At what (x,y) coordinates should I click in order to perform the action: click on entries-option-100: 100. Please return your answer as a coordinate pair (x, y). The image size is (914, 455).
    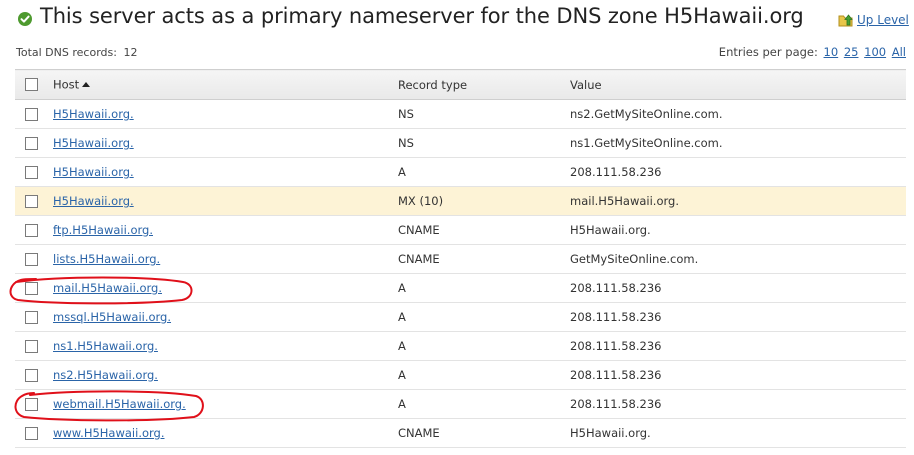
    Looking at the image, I should click on (875, 52).